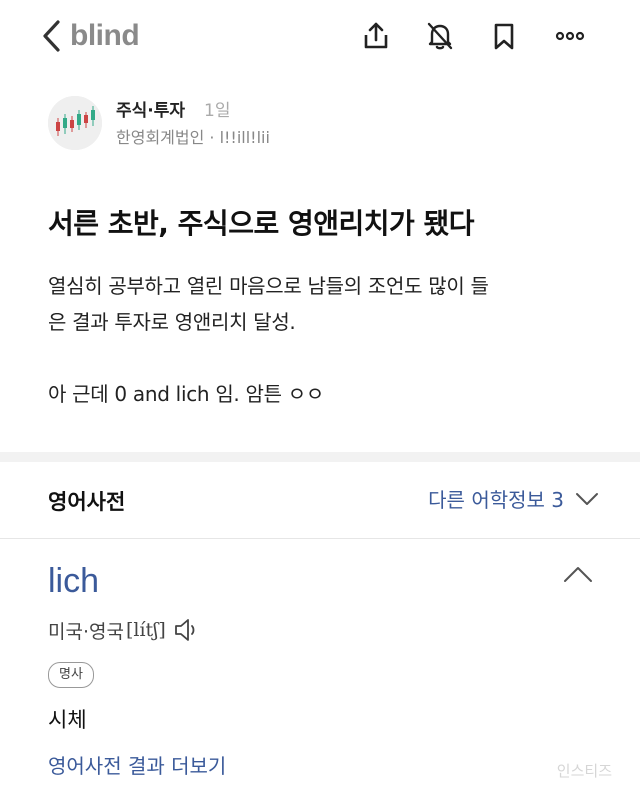  What do you see at coordinates (87, 502) in the screenshot?
I see `dictionary-label: 영어사전` at bounding box center [87, 502].